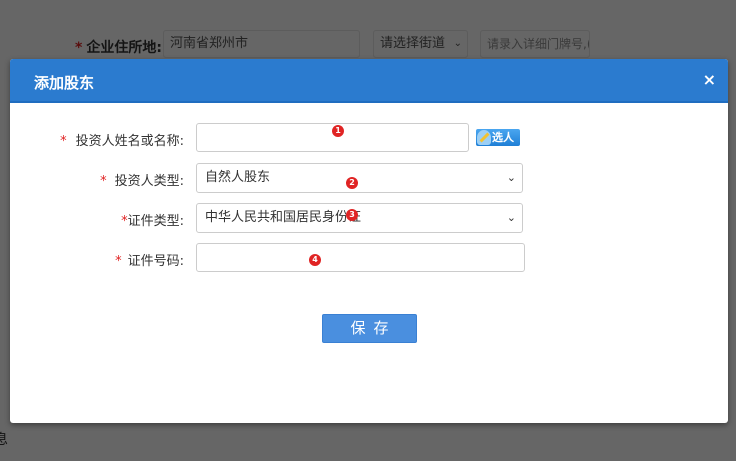 This screenshot has width=736, height=461. What do you see at coordinates (4, 440) in the screenshot?
I see `section-fragment: 息` at bounding box center [4, 440].